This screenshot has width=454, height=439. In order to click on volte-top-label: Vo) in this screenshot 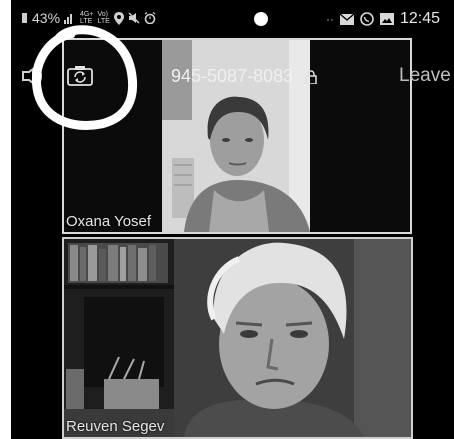, I will do `click(102, 14)`.